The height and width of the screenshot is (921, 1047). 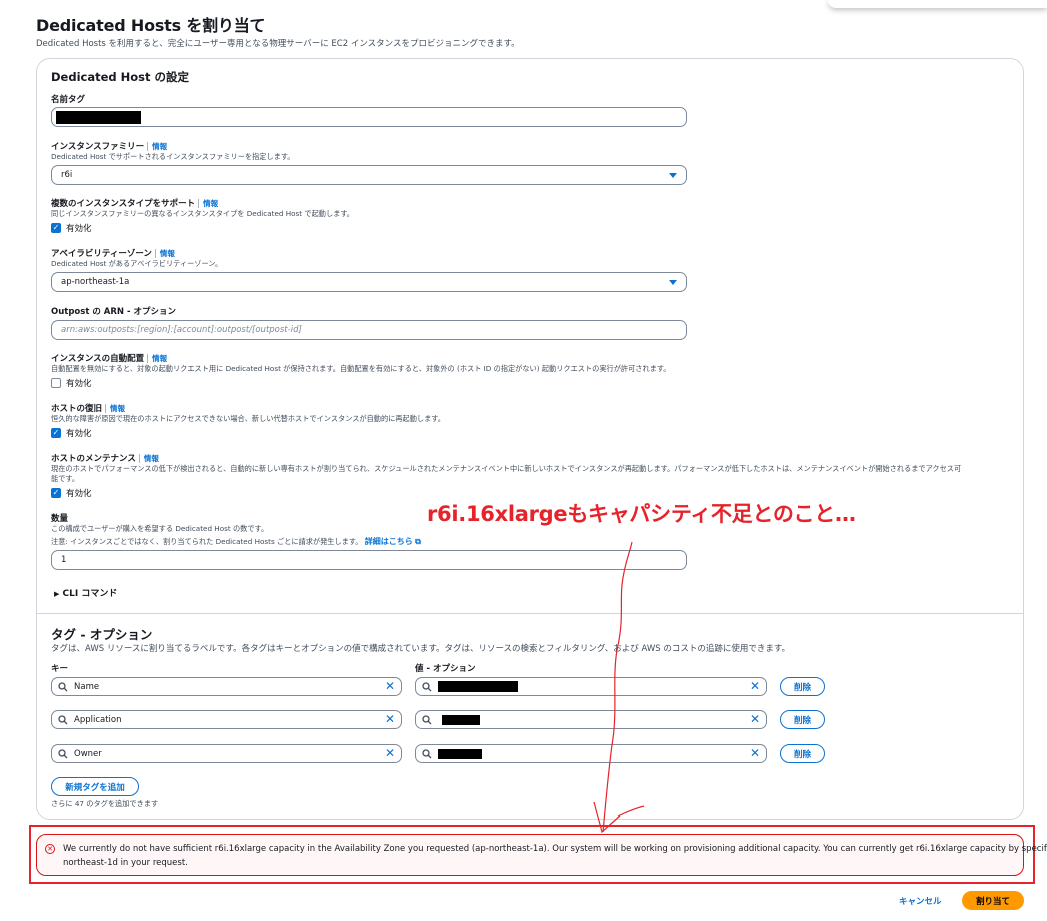 I want to click on settings-section-title: Dedicated Host の設定, so click(x=120, y=77).